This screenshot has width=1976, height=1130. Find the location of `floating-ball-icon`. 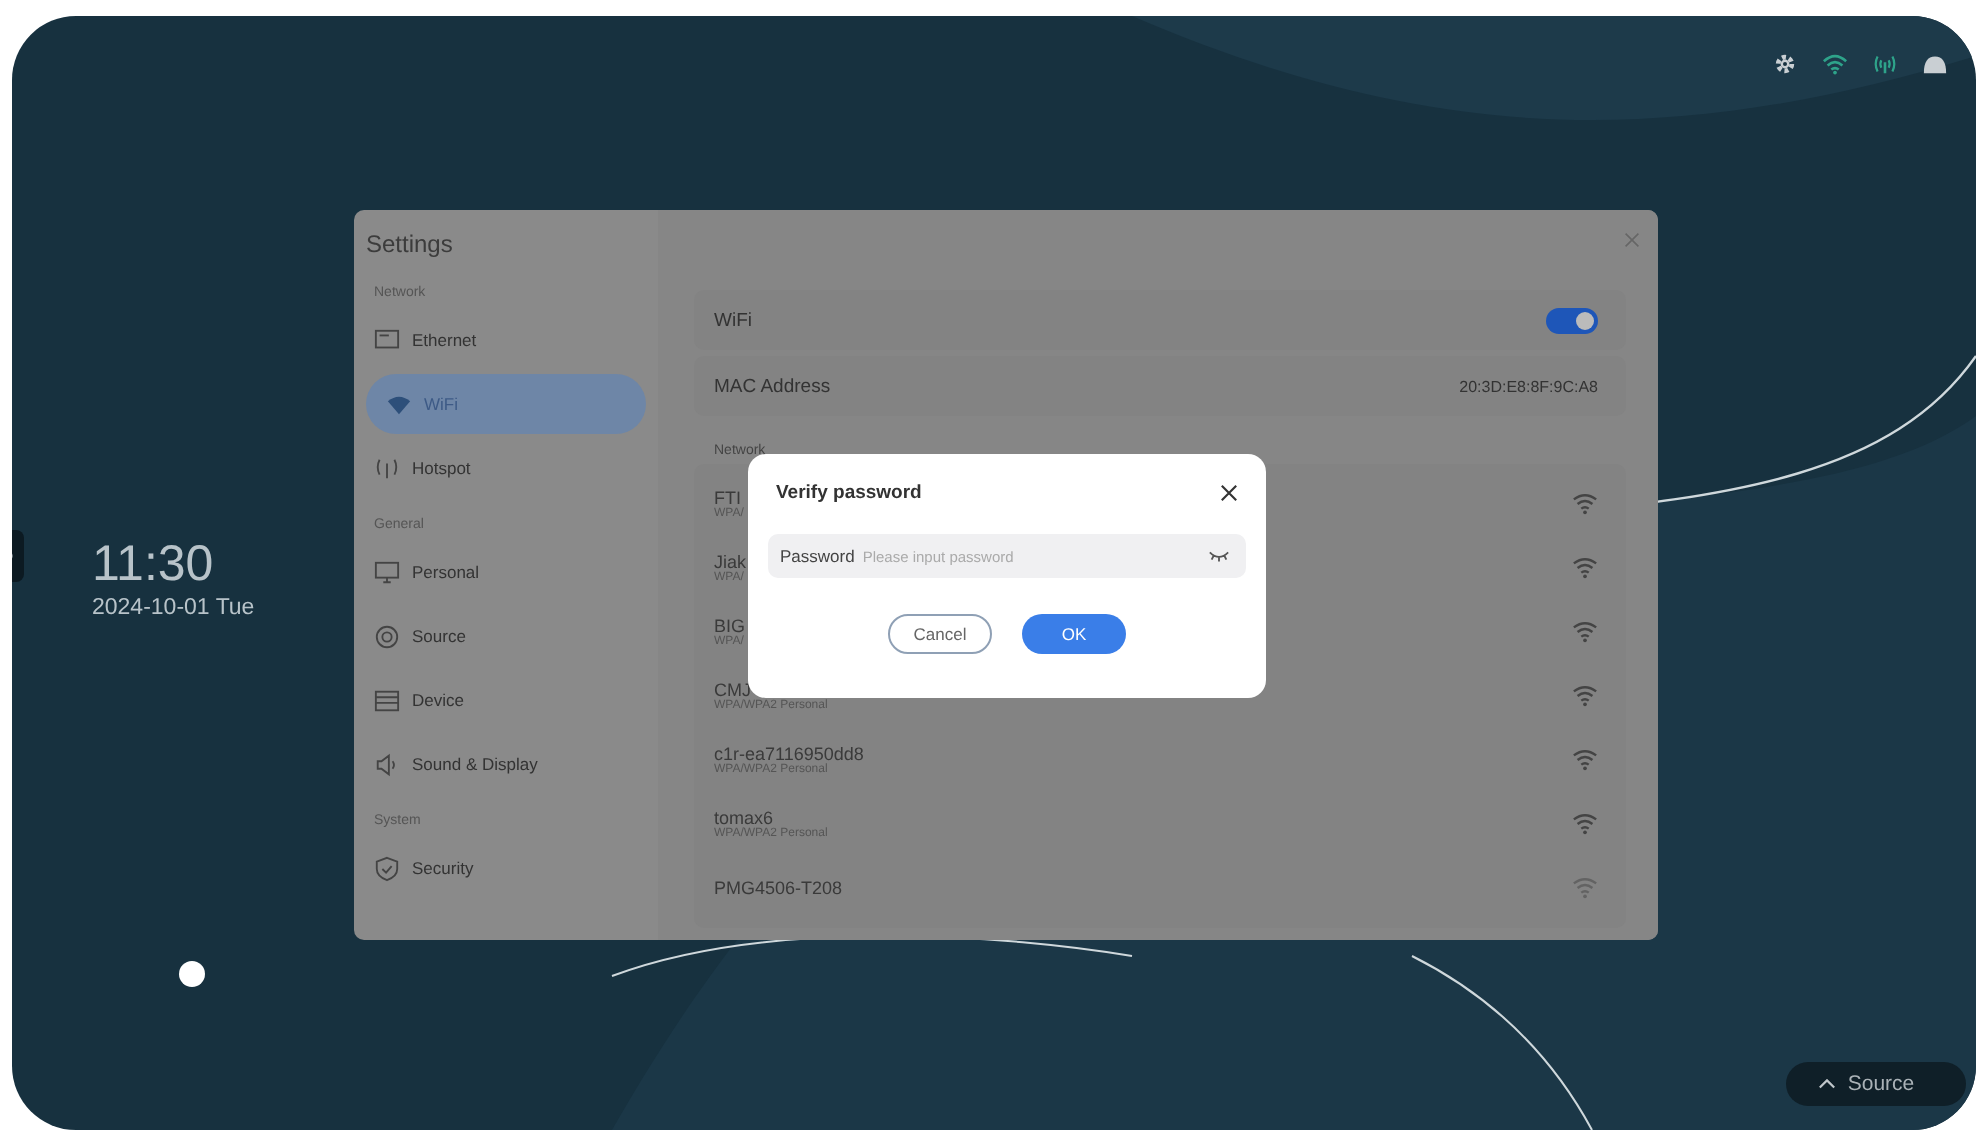

floating-ball-icon is located at coordinates (192, 974).